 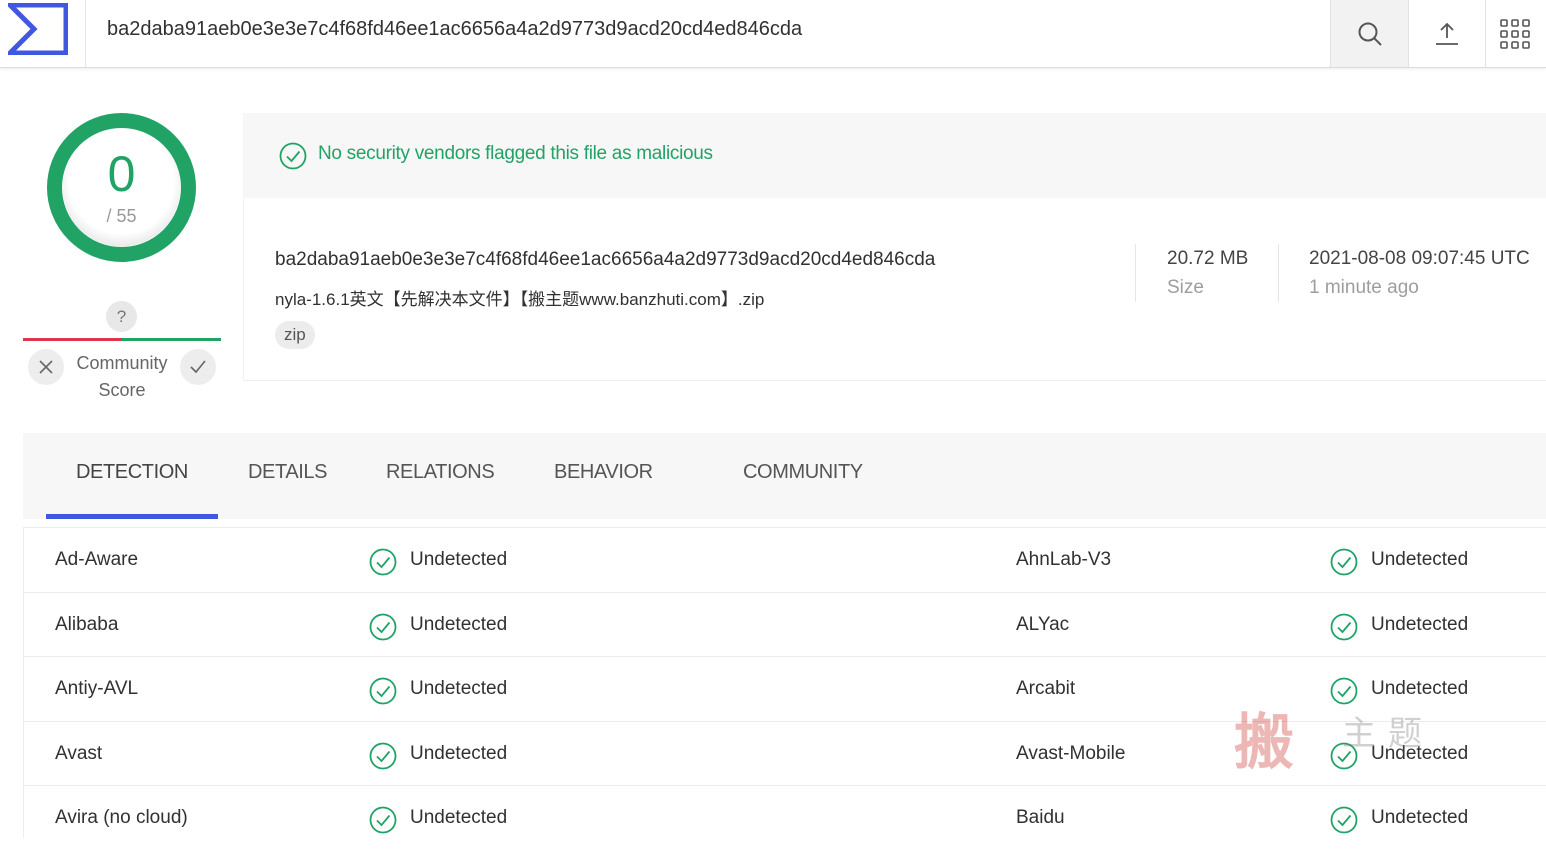 I want to click on vendor-name: Antiy-AVL, so click(x=97, y=688).